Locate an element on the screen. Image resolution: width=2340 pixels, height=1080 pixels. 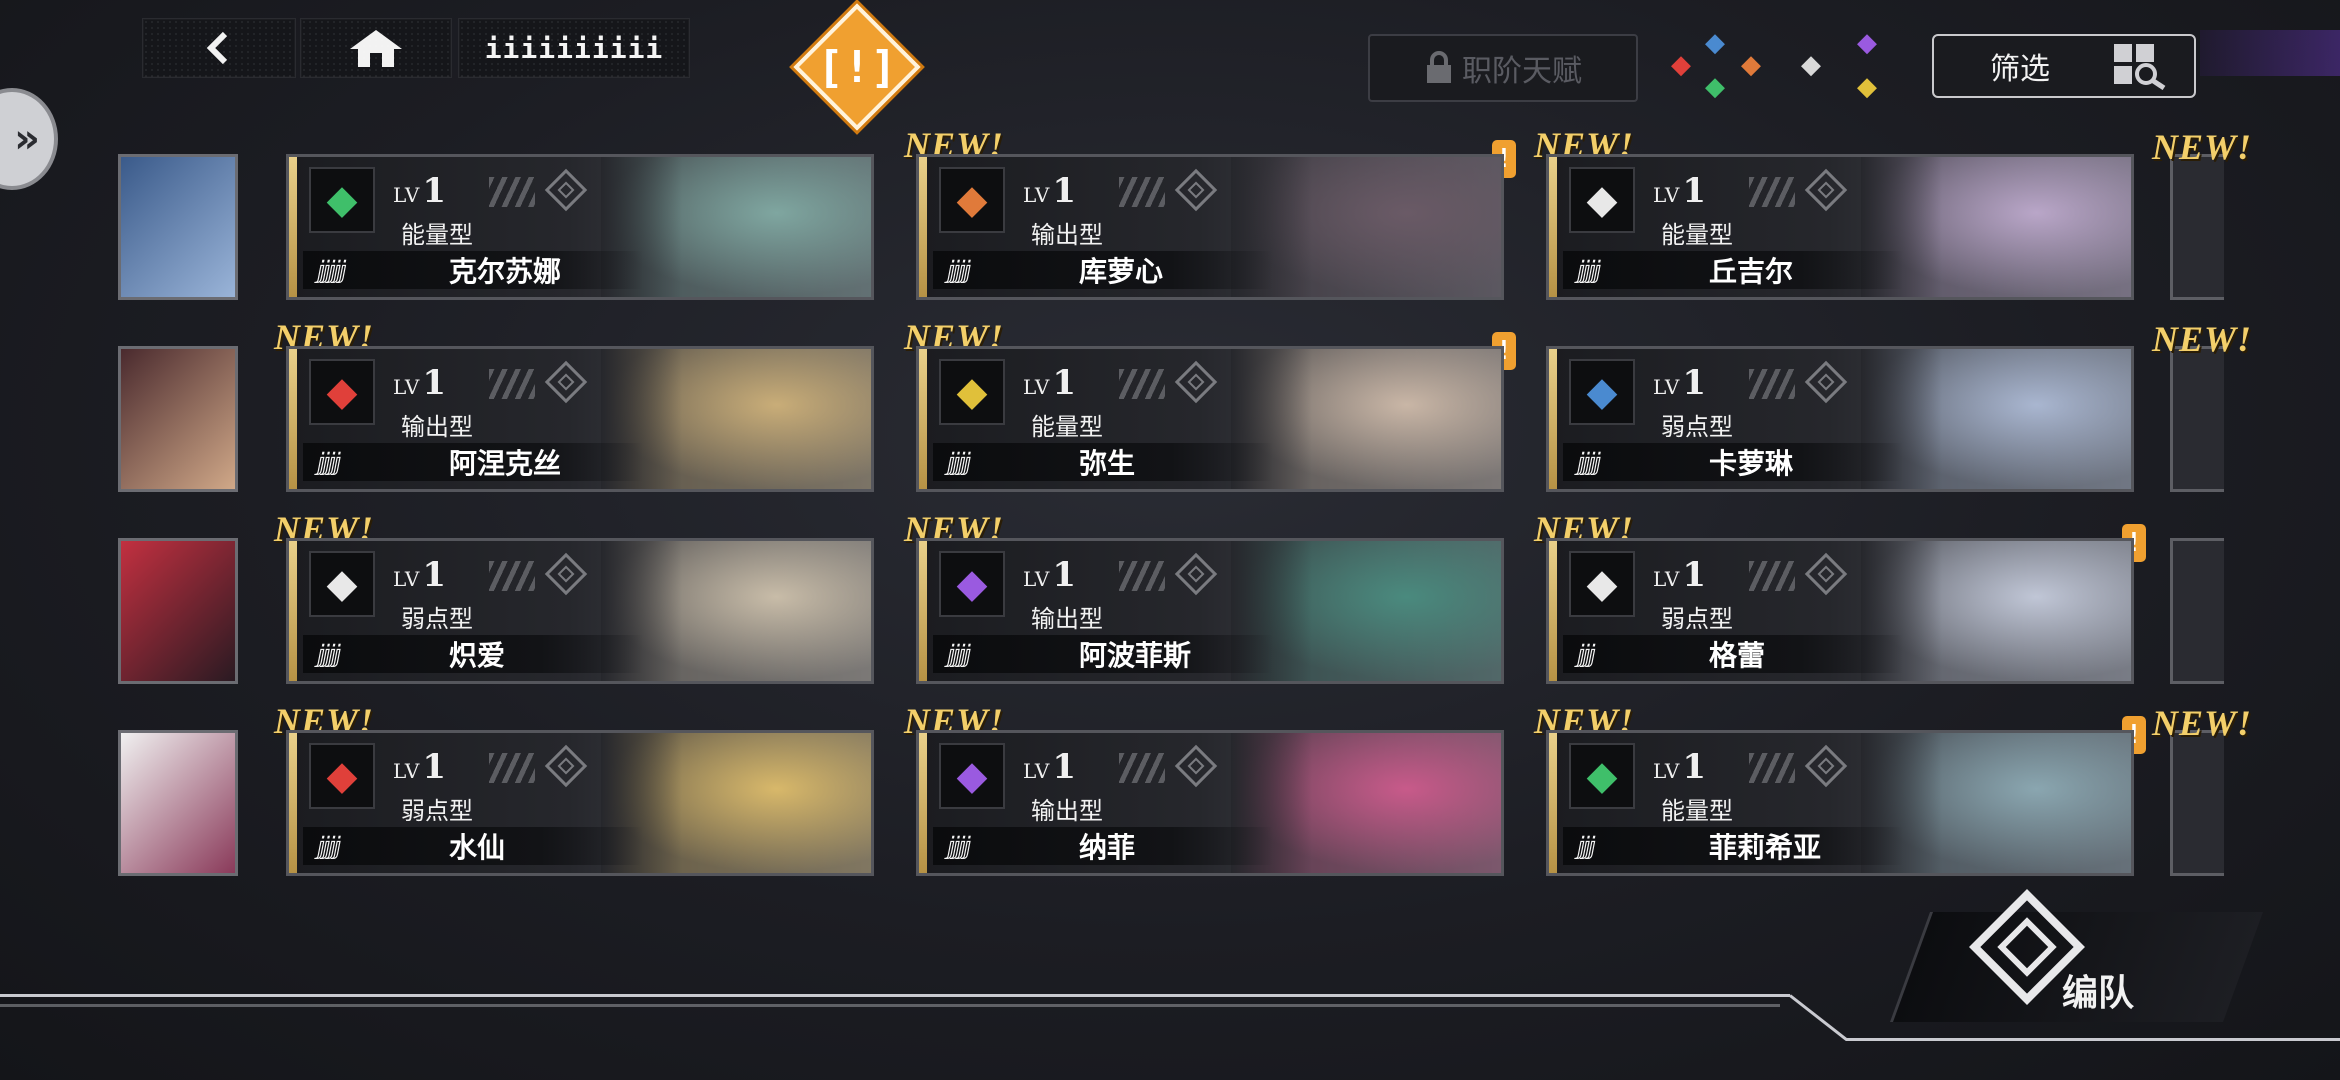
name-bar: ⅉⅉⅉⅉ 丘吉尔 is located at coordinates (1733, 270).